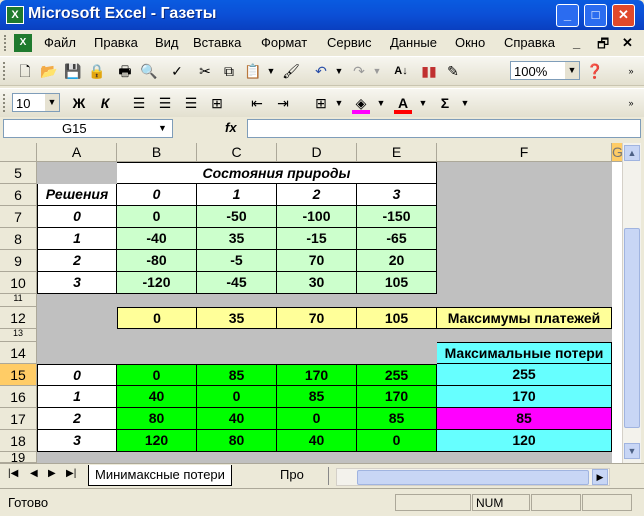  I want to click on loss-cell: 120, so click(157, 441).